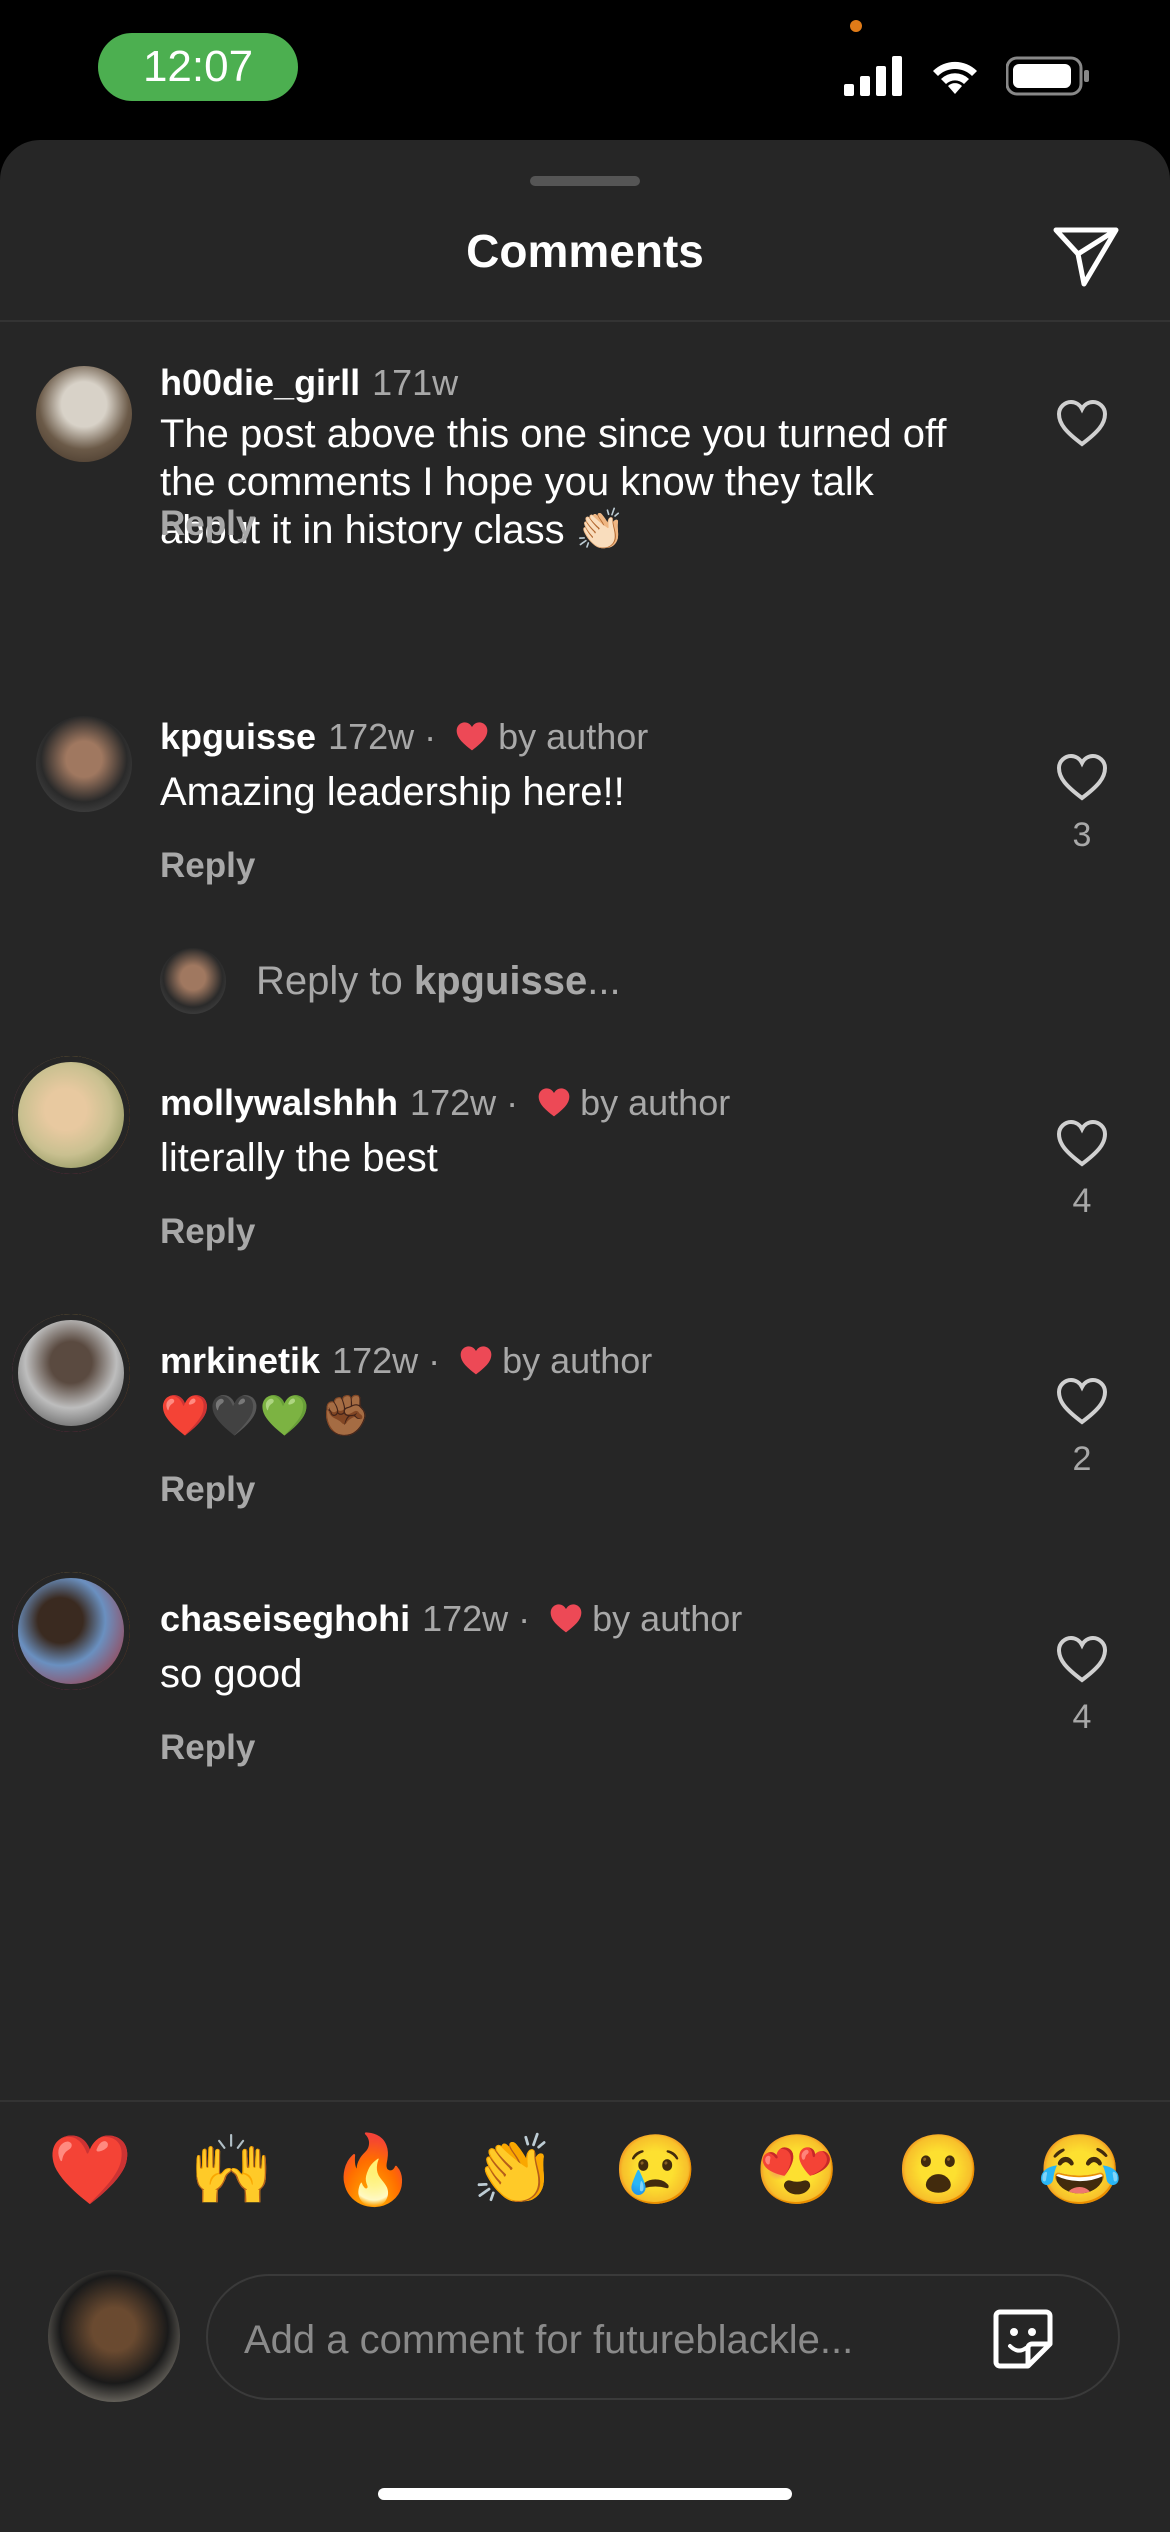 The image size is (1170, 2532). I want to click on comment-text: literally the best, so click(299, 1158).